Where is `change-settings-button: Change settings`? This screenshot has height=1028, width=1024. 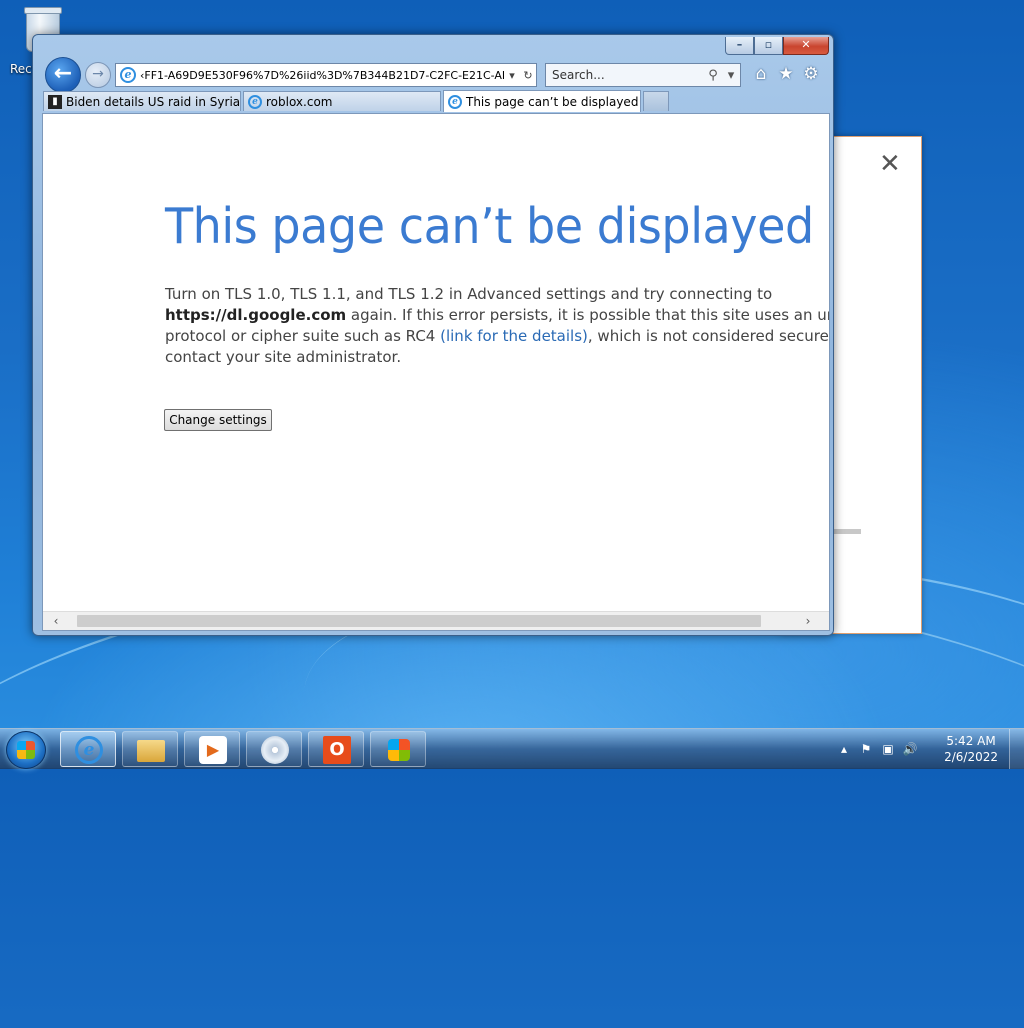 change-settings-button: Change settings is located at coordinates (218, 420).